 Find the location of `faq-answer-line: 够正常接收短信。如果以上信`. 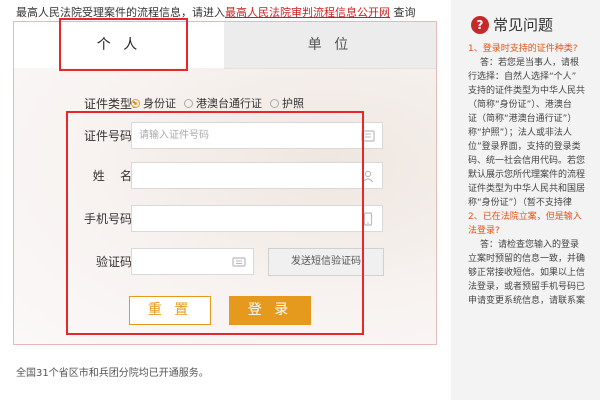

faq-answer-line: 够正常接收短信。如果以上信 is located at coordinates (527, 273).